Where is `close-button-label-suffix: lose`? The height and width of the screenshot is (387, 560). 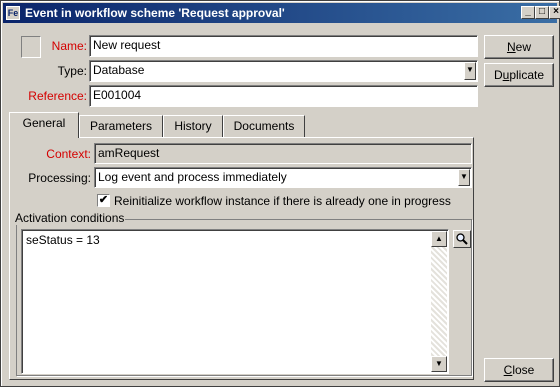
close-button-label-suffix: lose is located at coordinates (523, 370).